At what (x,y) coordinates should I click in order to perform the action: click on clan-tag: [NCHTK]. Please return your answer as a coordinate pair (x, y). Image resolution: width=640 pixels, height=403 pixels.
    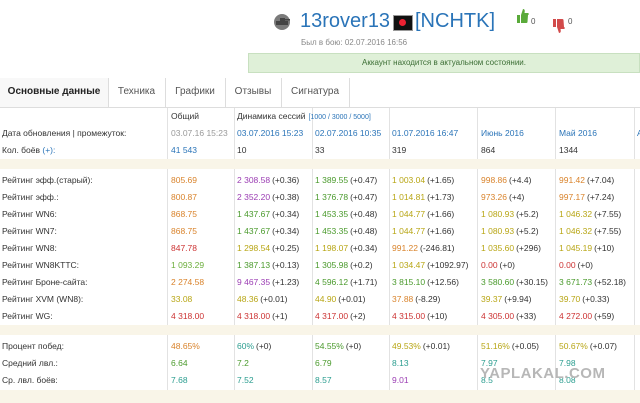
    Looking at the image, I should click on (455, 21).